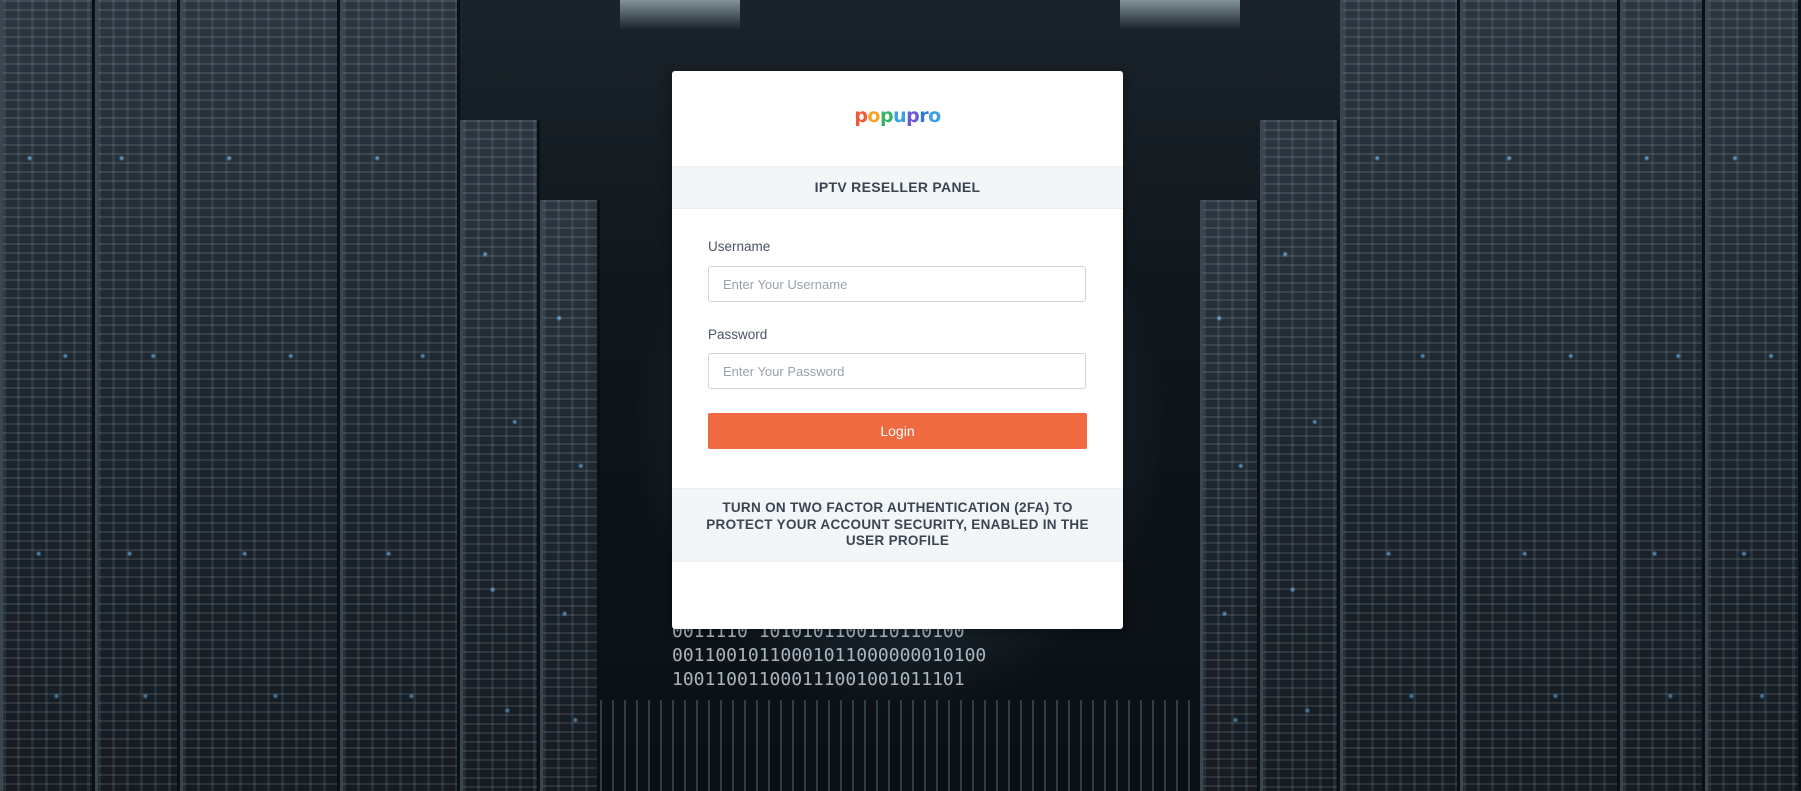 Image resolution: width=1801 pixels, height=791 pixels. I want to click on password-input, so click(897, 371).